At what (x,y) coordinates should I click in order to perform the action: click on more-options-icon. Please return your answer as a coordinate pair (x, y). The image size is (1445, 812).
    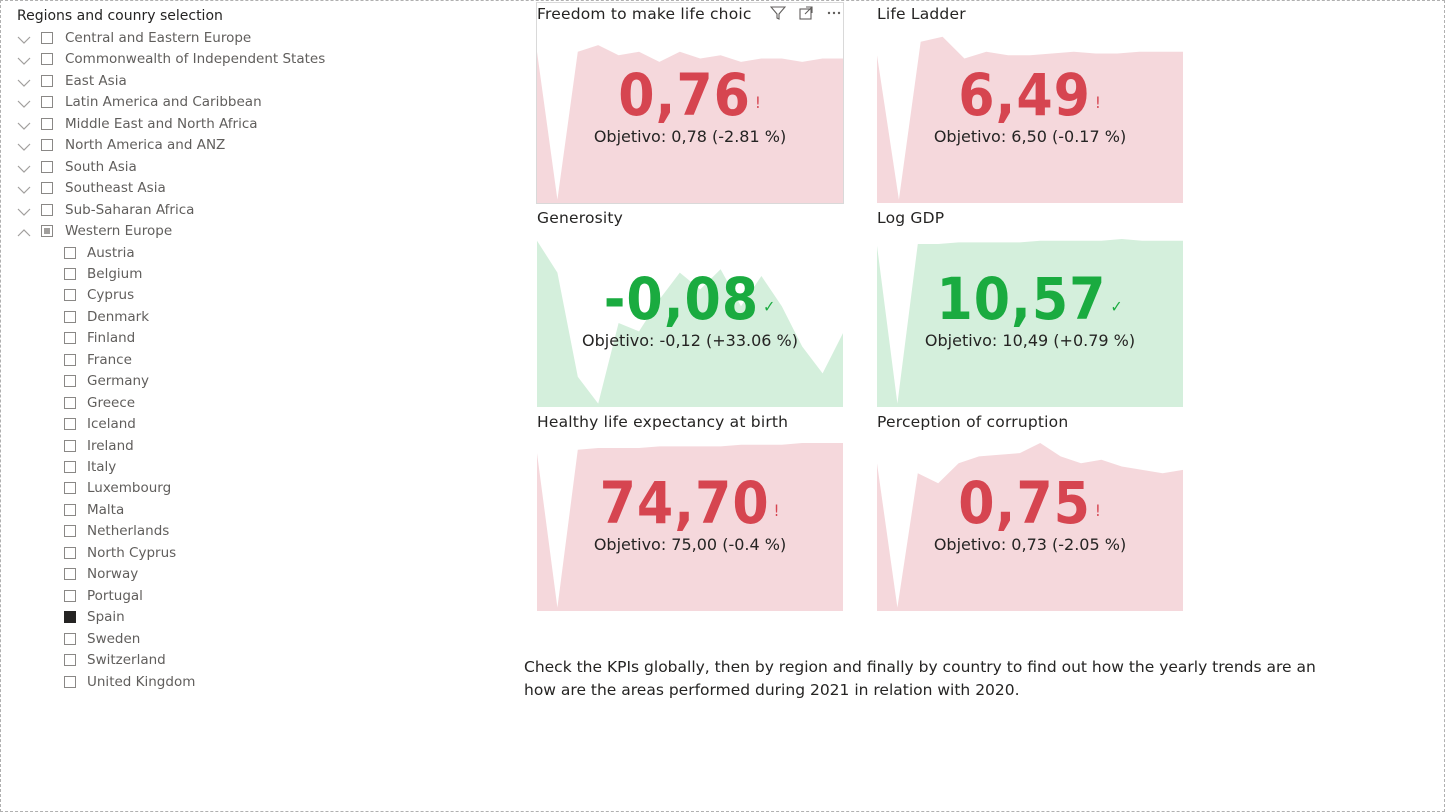
    Looking at the image, I should click on (834, 14).